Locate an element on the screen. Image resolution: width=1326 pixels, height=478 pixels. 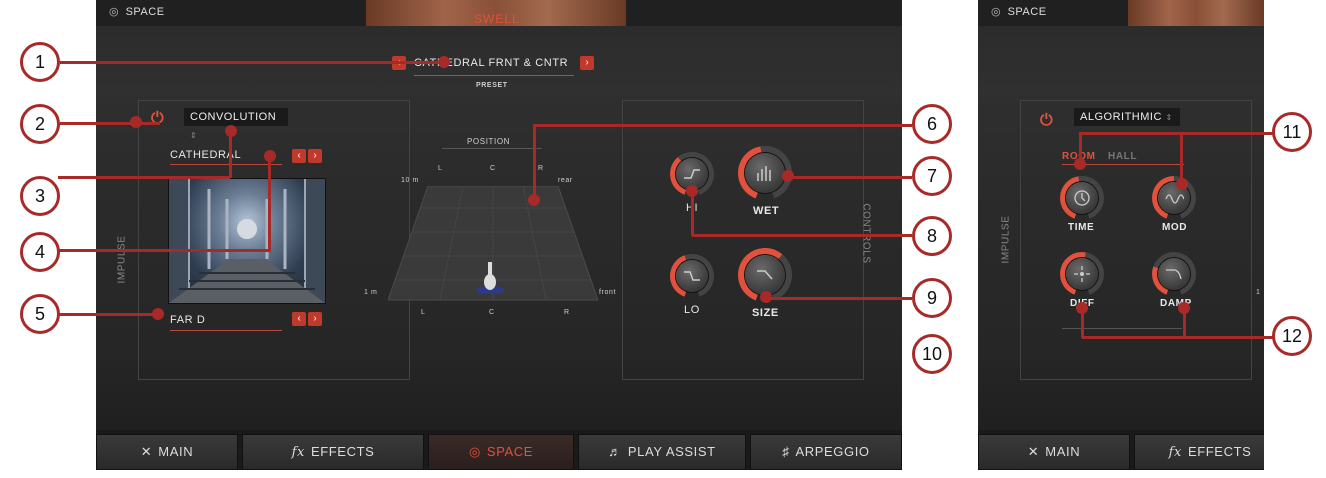
hall-option: HALL is located at coordinates (1122, 156).